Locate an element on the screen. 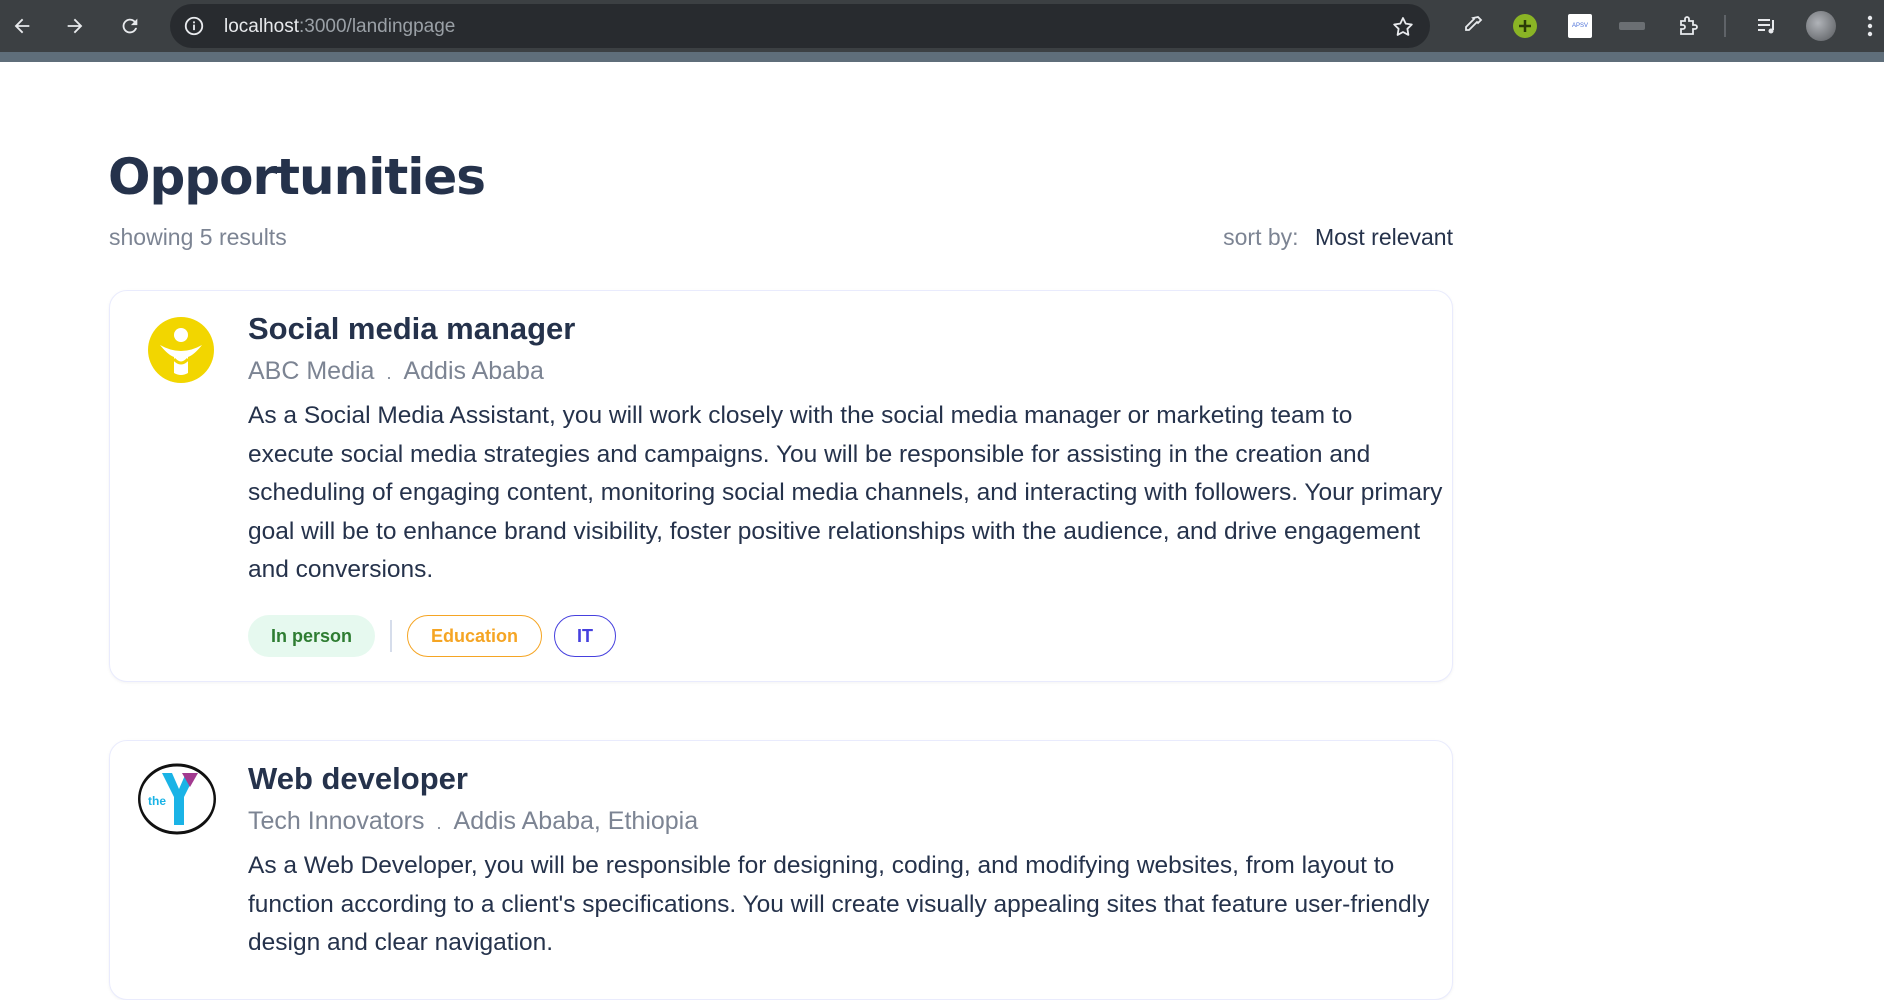  tag-education: Education is located at coordinates (475, 636).